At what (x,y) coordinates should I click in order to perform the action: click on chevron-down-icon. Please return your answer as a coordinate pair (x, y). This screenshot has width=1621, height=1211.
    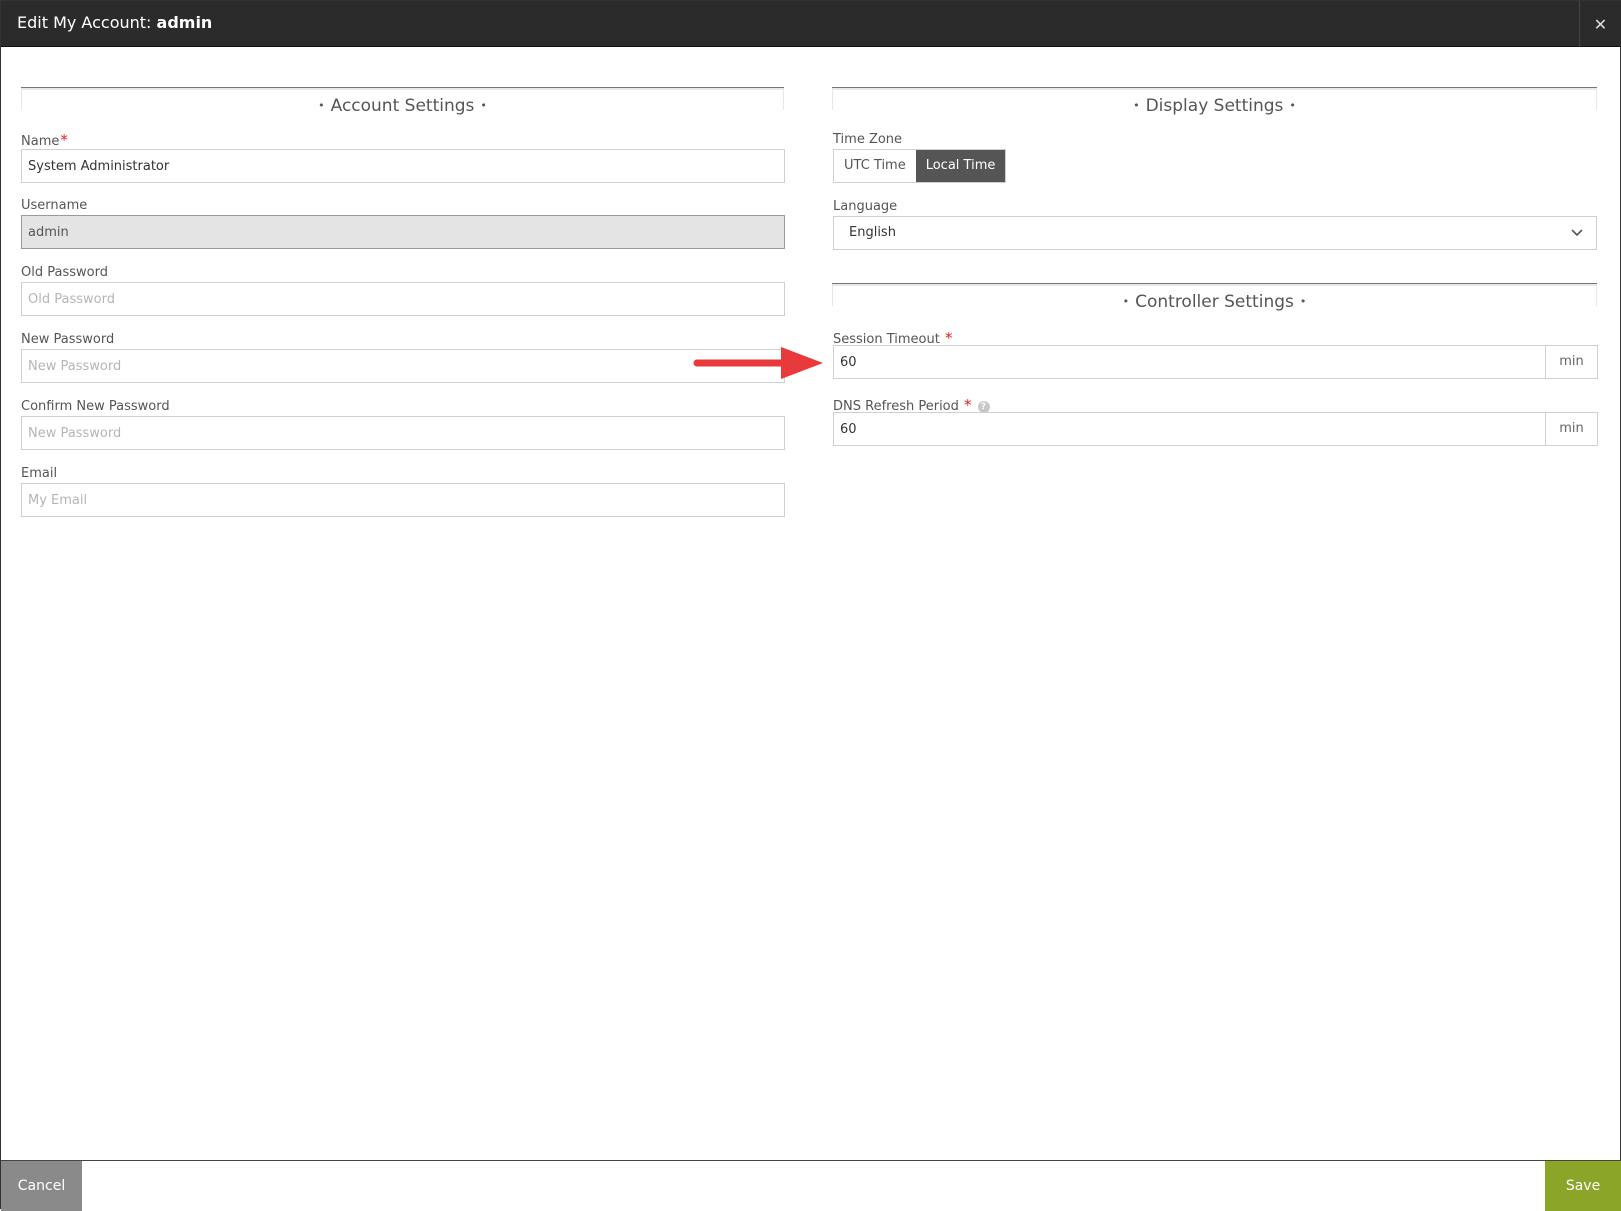
    Looking at the image, I should click on (1577, 239).